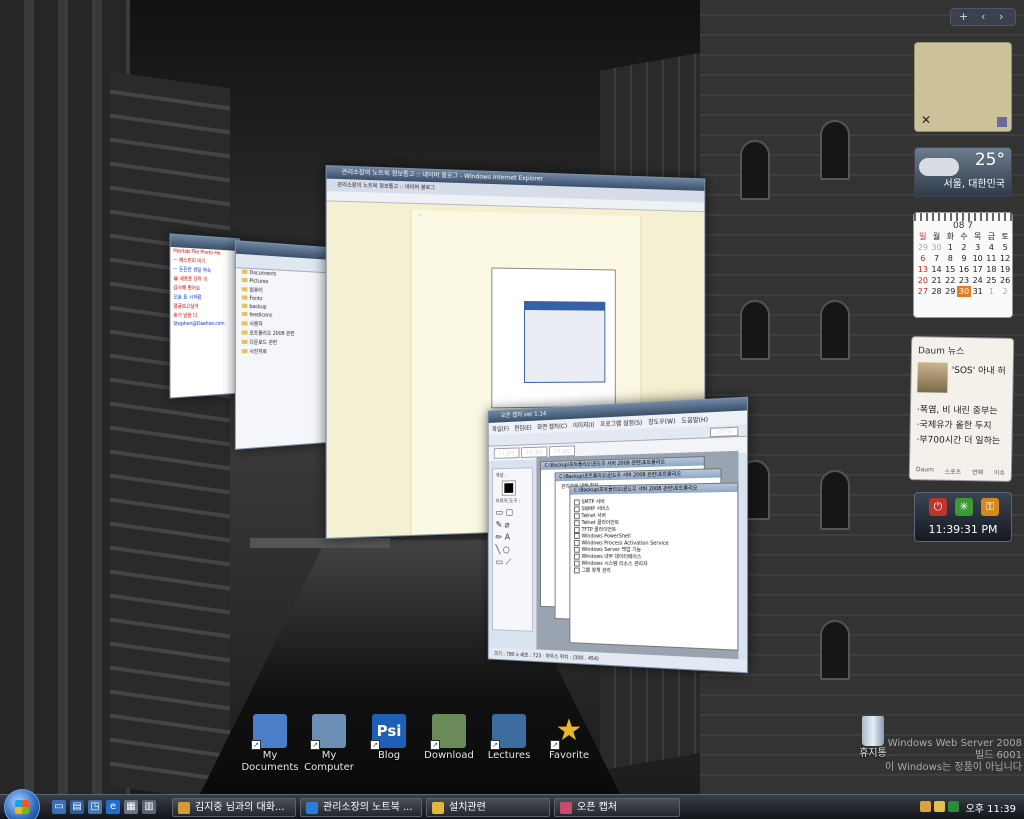 Image resolution: width=1024 pixels, height=819 pixels. I want to click on calendar-day: 13, so click(923, 269).